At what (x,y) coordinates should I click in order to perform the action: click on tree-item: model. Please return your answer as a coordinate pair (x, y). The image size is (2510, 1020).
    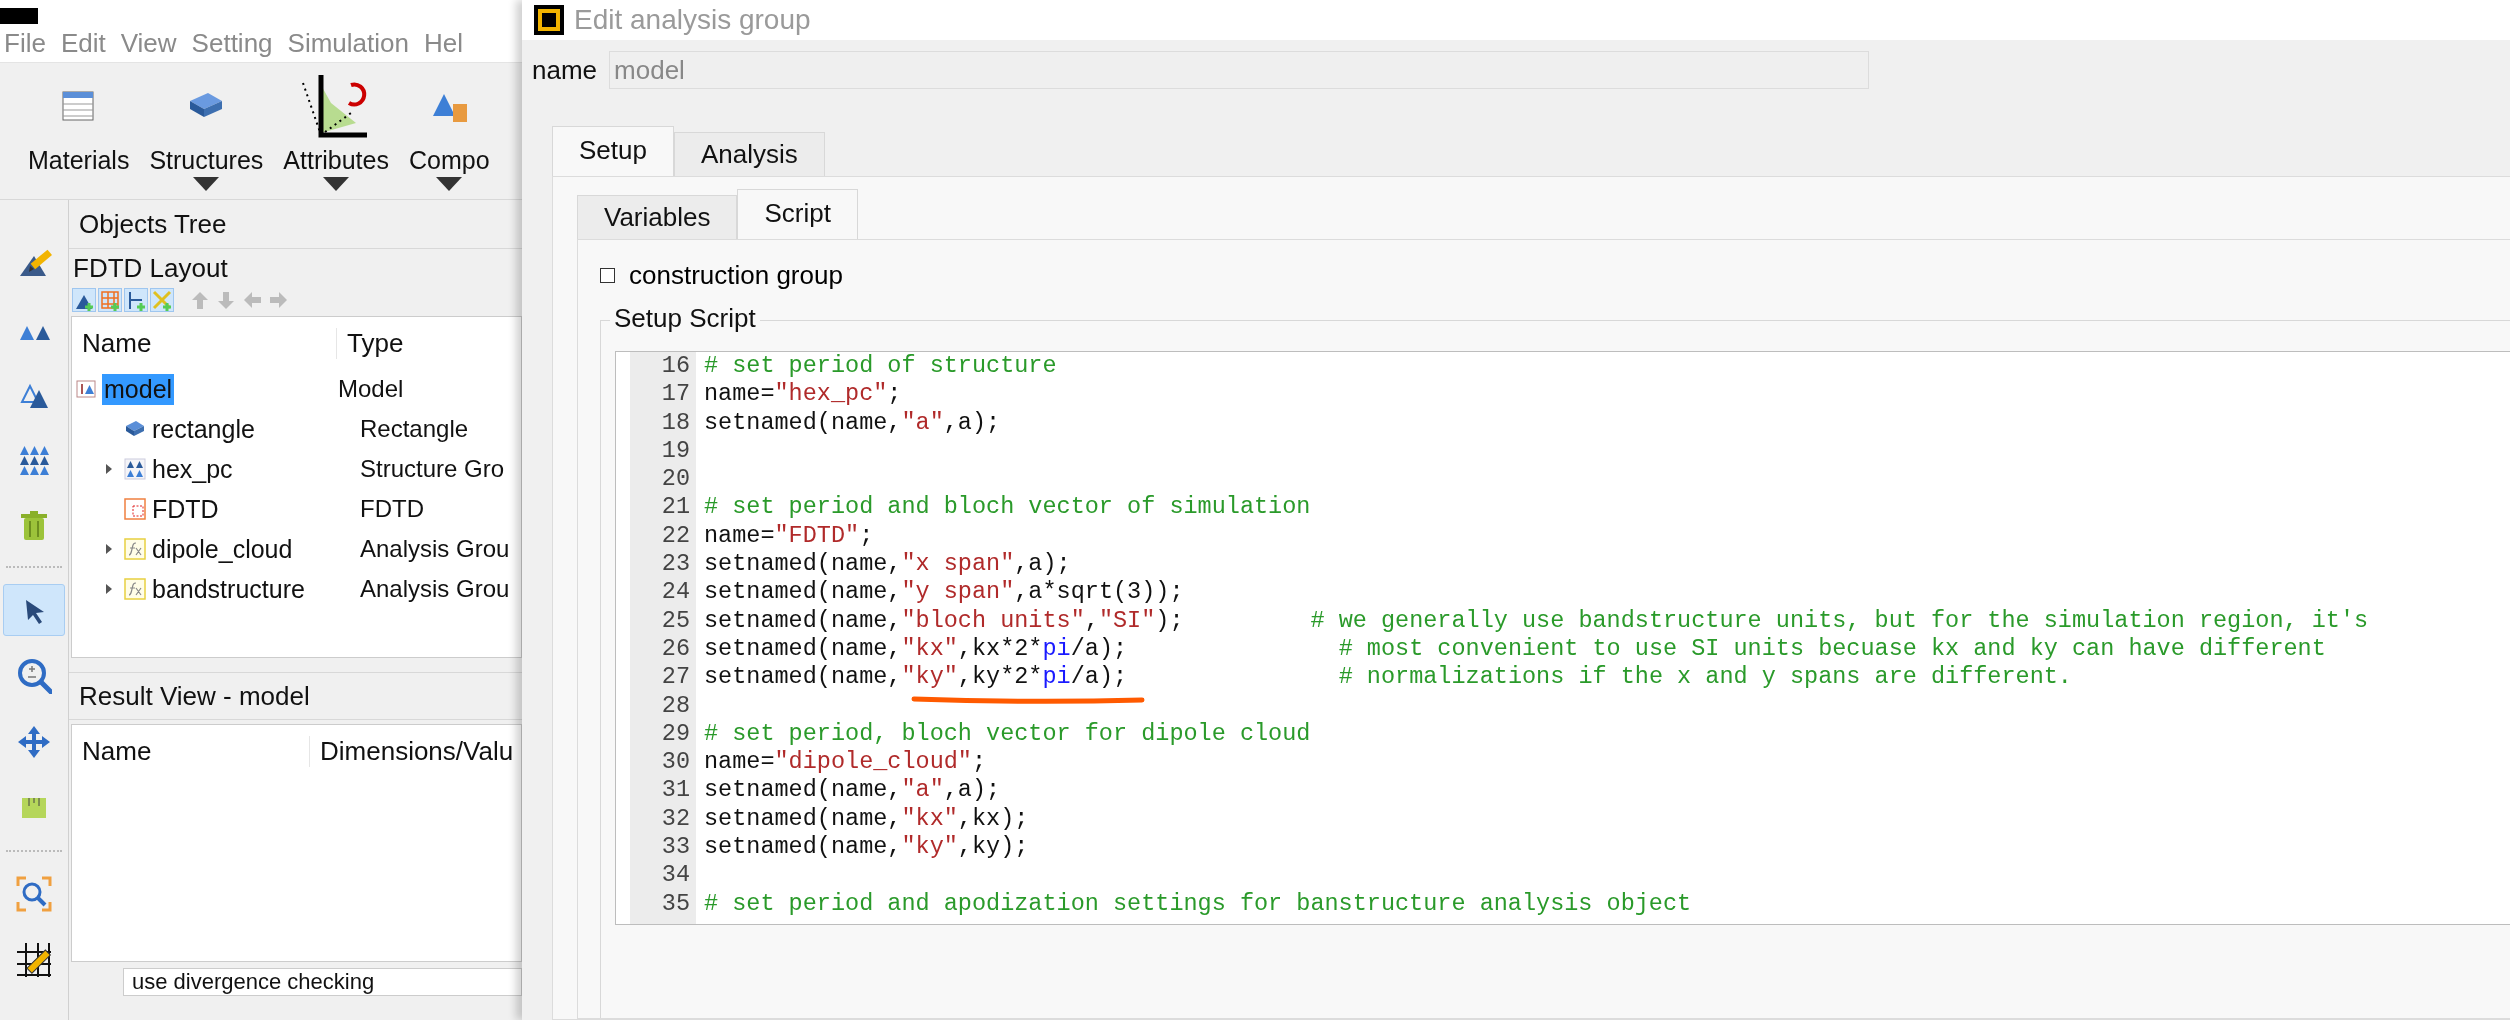
    Looking at the image, I should click on (138, 389).